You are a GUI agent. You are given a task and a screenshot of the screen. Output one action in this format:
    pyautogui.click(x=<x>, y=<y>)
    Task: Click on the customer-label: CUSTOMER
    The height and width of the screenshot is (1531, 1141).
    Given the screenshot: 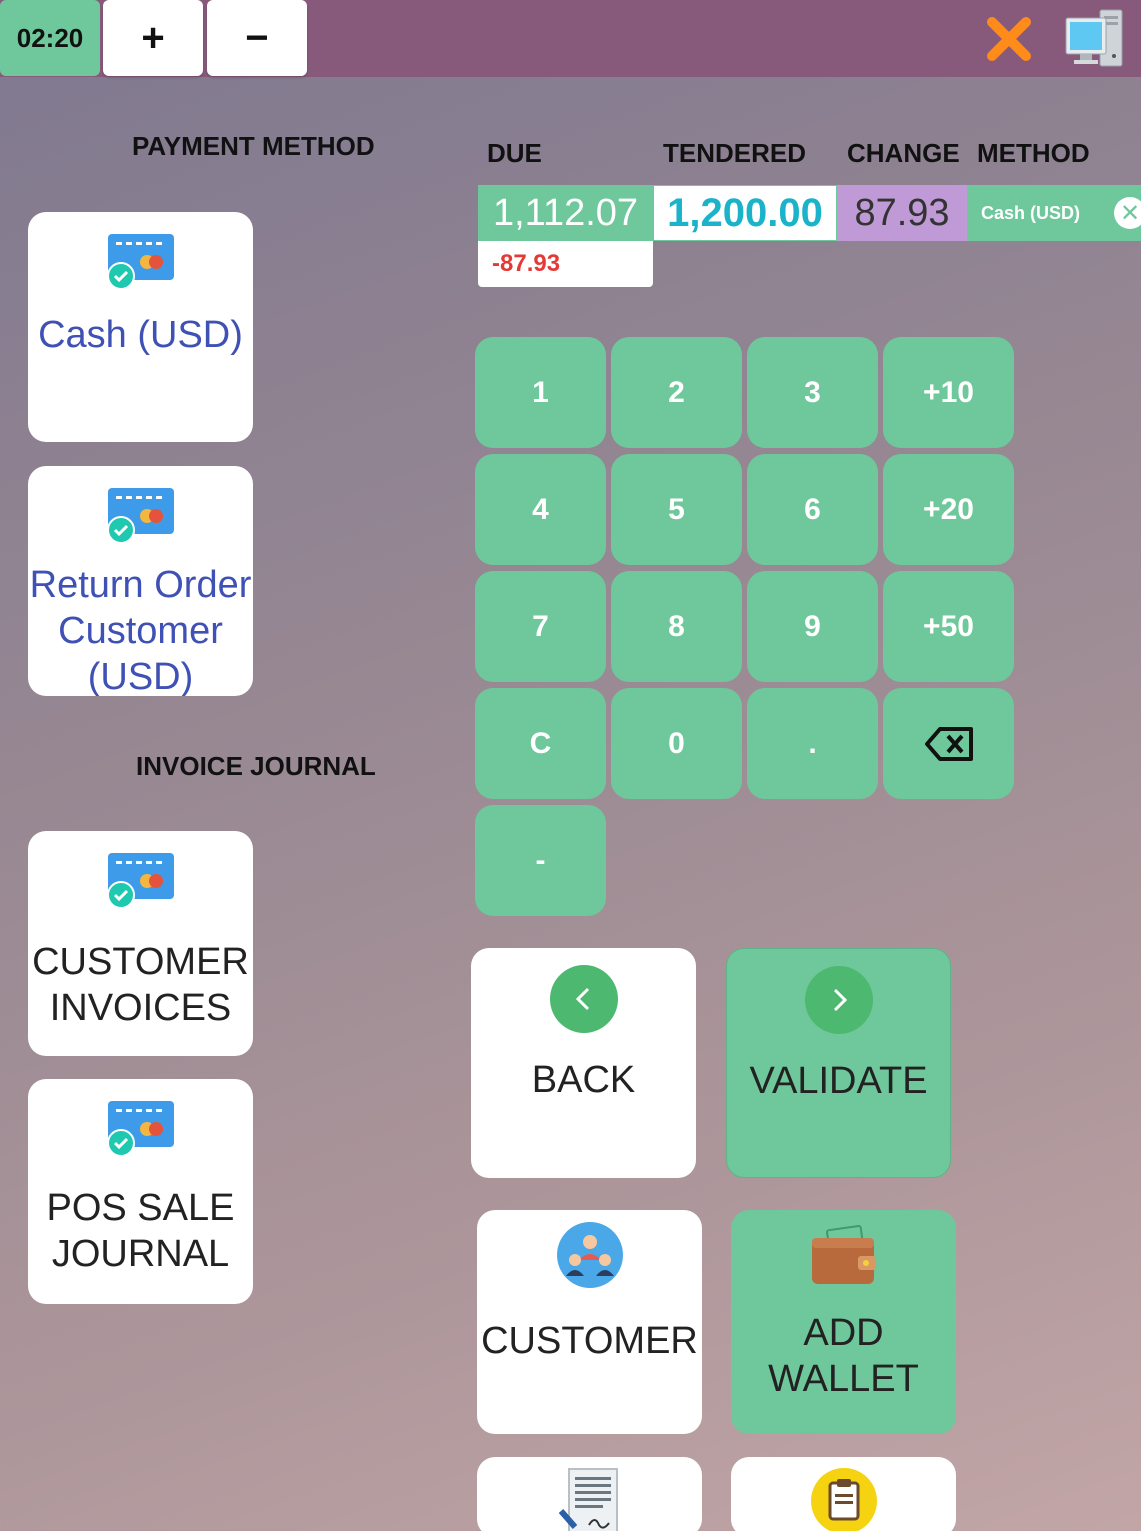 What is the action you would take?
    pyautogui.click(x=589, y=1341)
    